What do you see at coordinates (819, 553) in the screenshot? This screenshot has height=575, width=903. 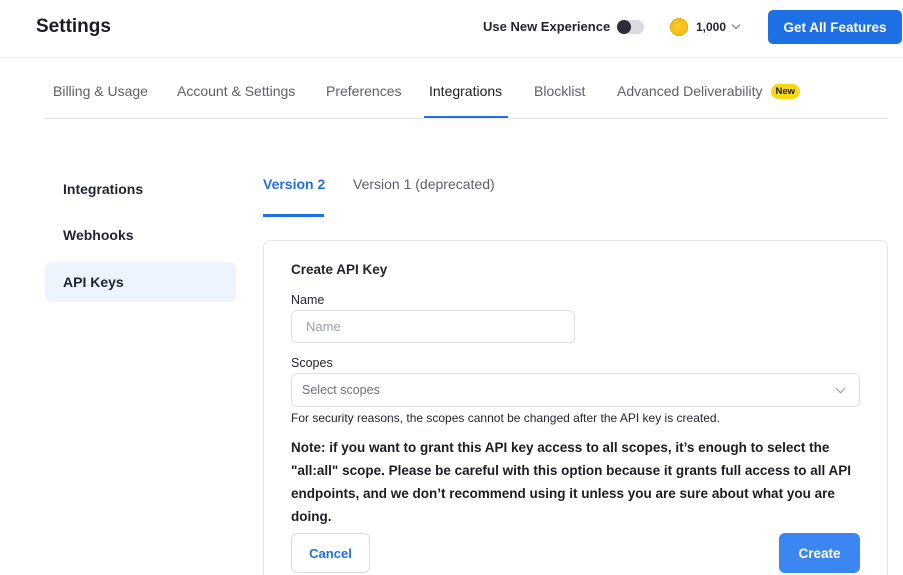 I see `create-button: Create` at bounding box center [819, 553].